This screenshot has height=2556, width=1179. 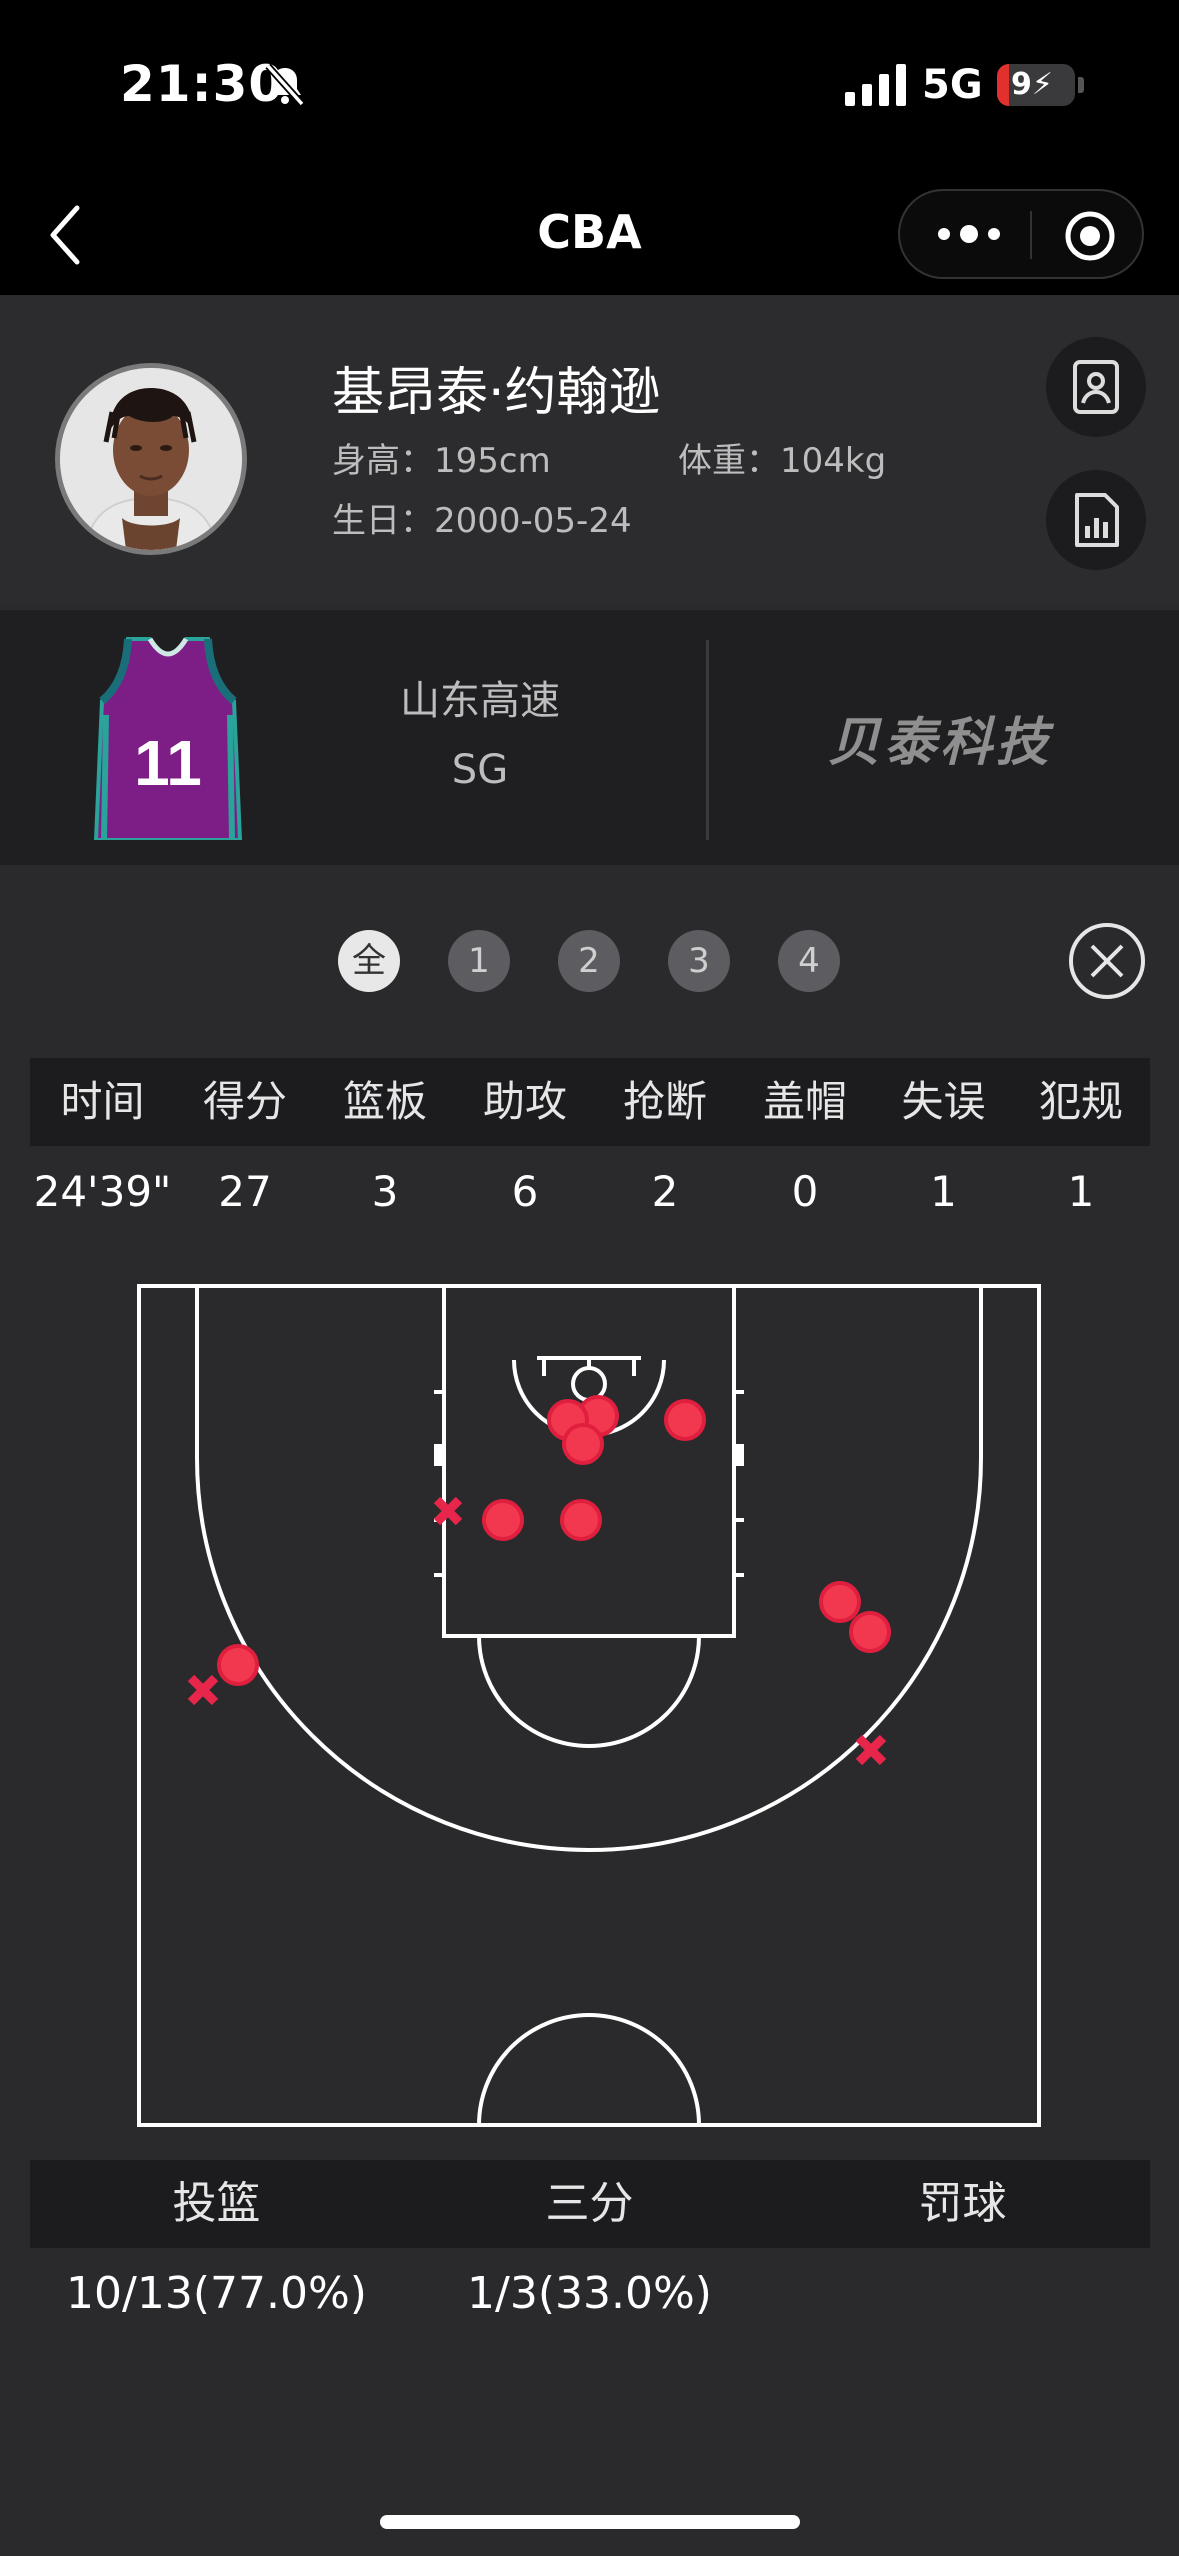 I want to click on shooting-header-ft: 罚球, so click(x=962, y=2203).